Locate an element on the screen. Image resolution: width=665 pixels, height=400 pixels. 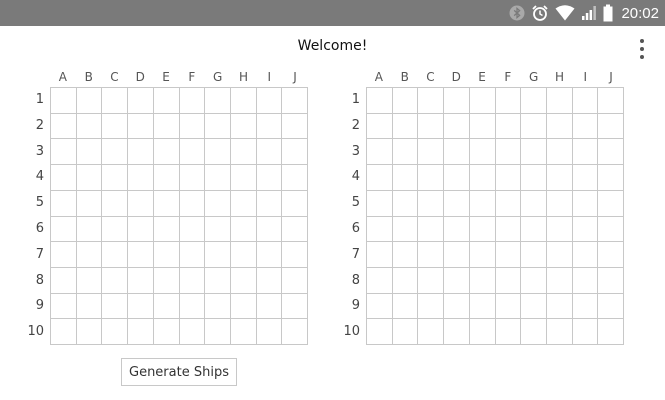
overflow-menu-icon is located at coordinates (642, 49).